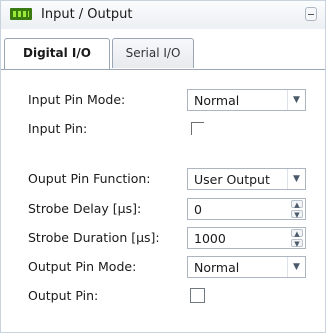  I want to click on output-pin-mode-select: Normal ▼, so click(246, 267).